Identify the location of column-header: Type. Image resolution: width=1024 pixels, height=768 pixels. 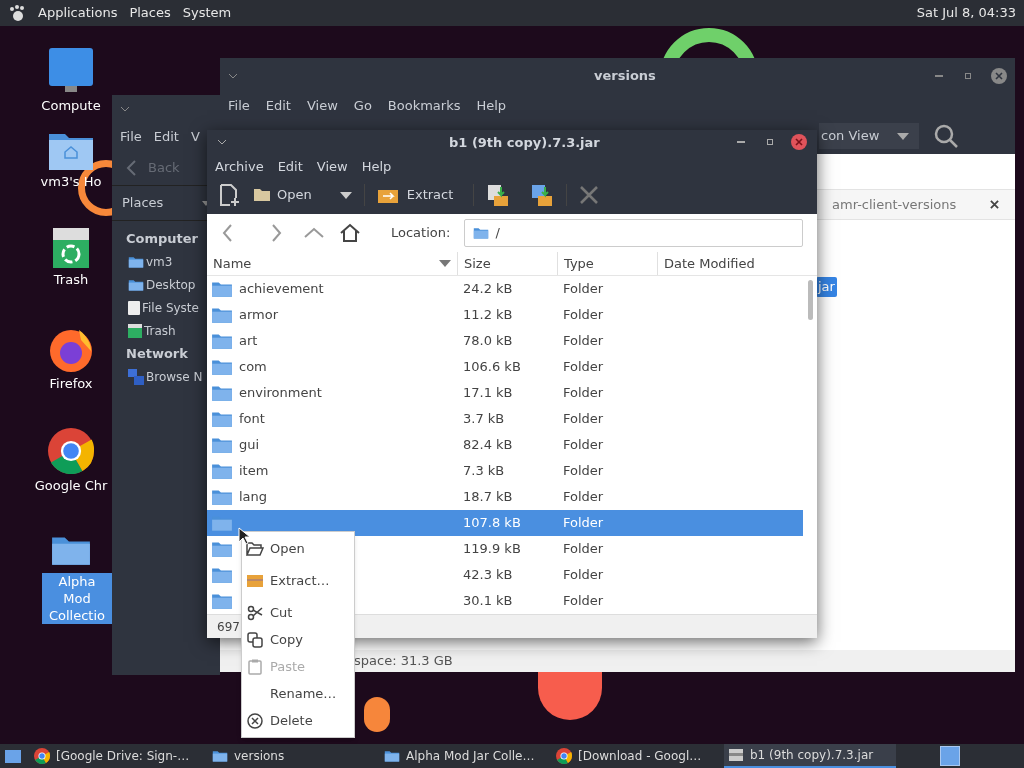
(607, 263).